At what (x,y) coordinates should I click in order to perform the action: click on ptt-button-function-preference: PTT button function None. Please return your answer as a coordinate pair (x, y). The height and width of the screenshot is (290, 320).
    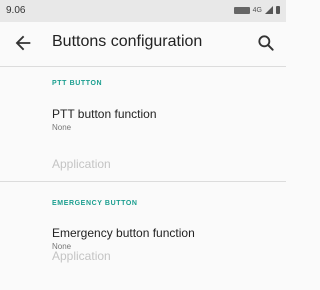
    Looking at the image, I should click on (143, 120).